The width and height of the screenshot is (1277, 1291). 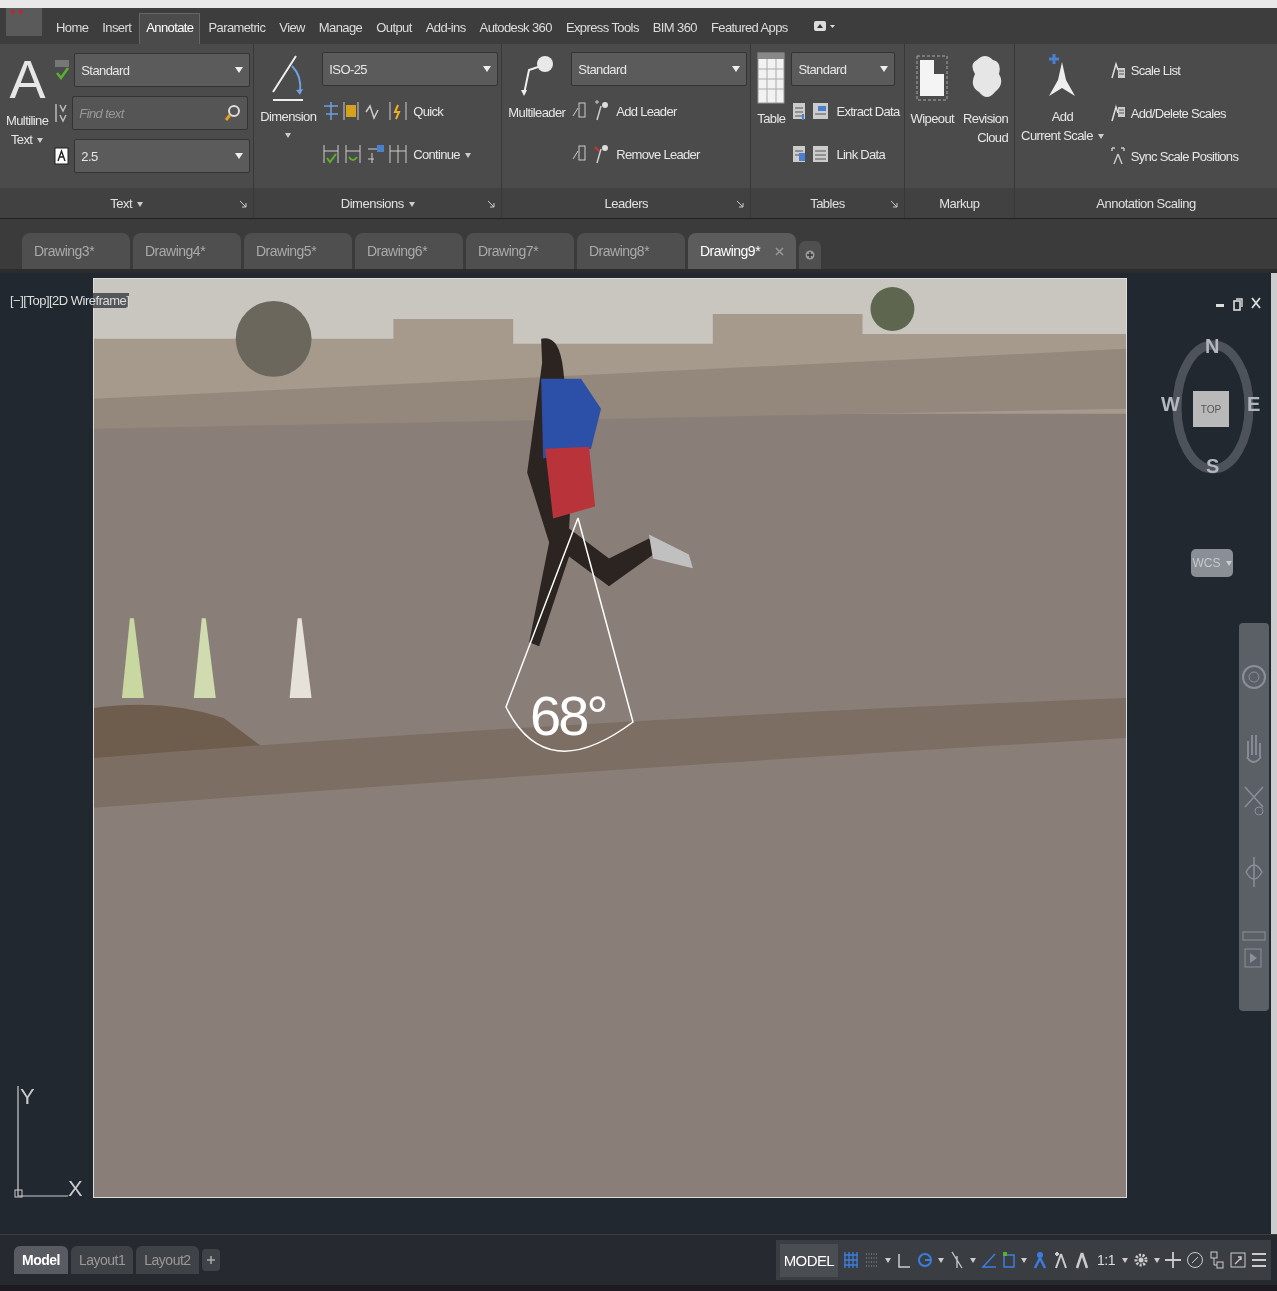 What do you see at coordinates (1217, 1260) in the screenshot?
I see `hardware-acceleration-icon` at bounding box center [1217, 1260].